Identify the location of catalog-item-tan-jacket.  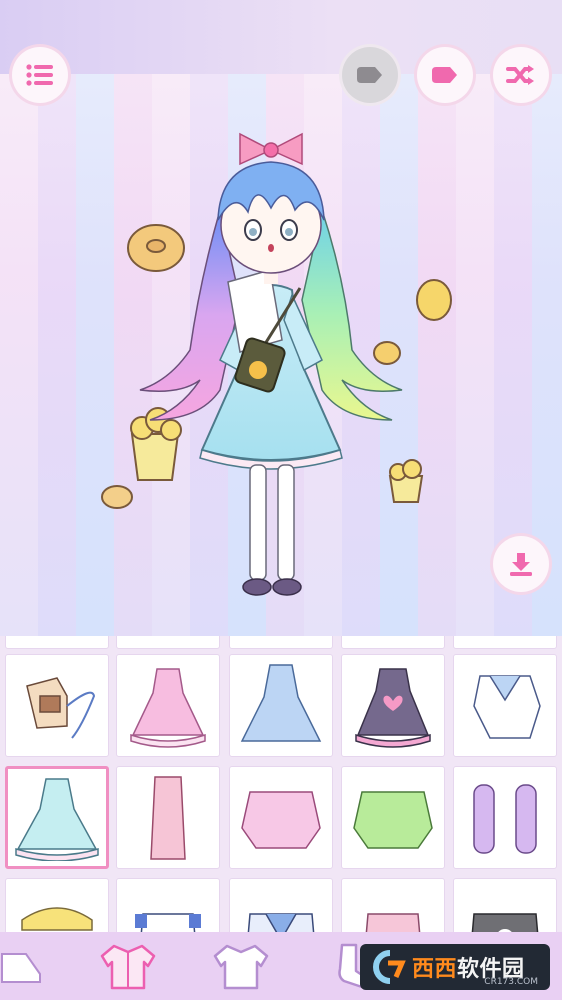
(57, 705).